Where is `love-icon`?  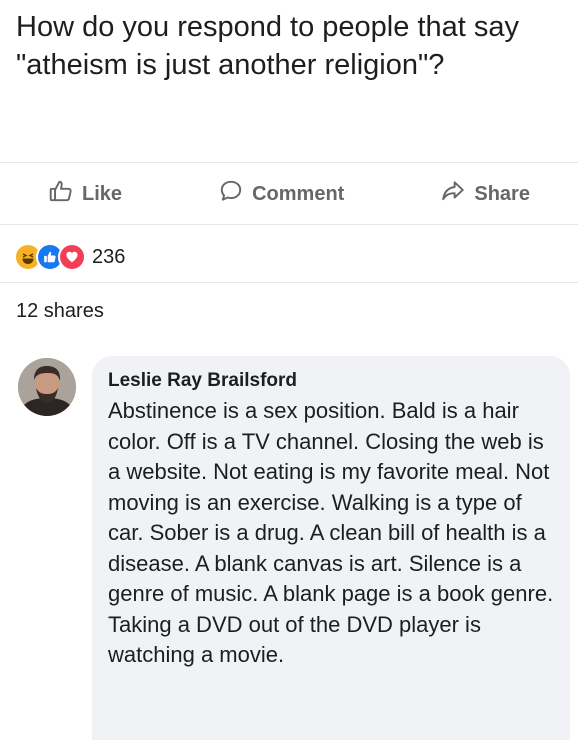 love-icon is located at coordinates (72, 257).